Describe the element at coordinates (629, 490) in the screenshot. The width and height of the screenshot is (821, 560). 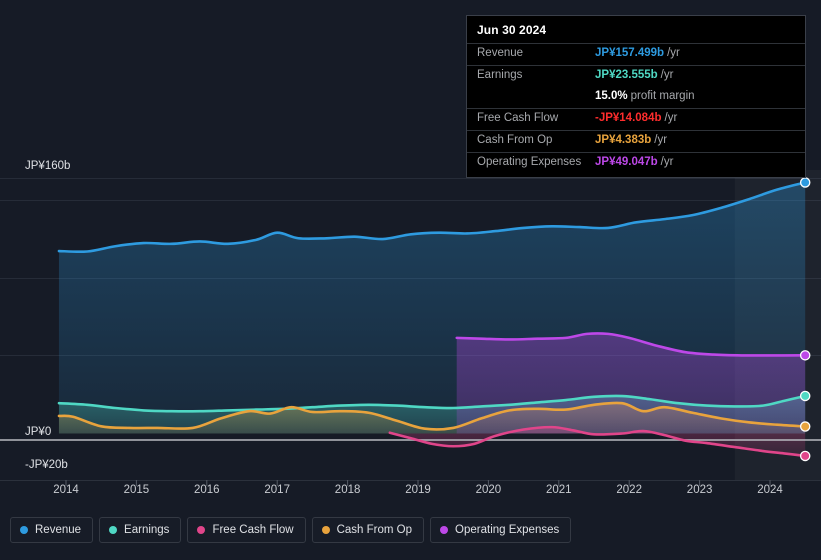
I see `x-axis-label: 2022` at that location.